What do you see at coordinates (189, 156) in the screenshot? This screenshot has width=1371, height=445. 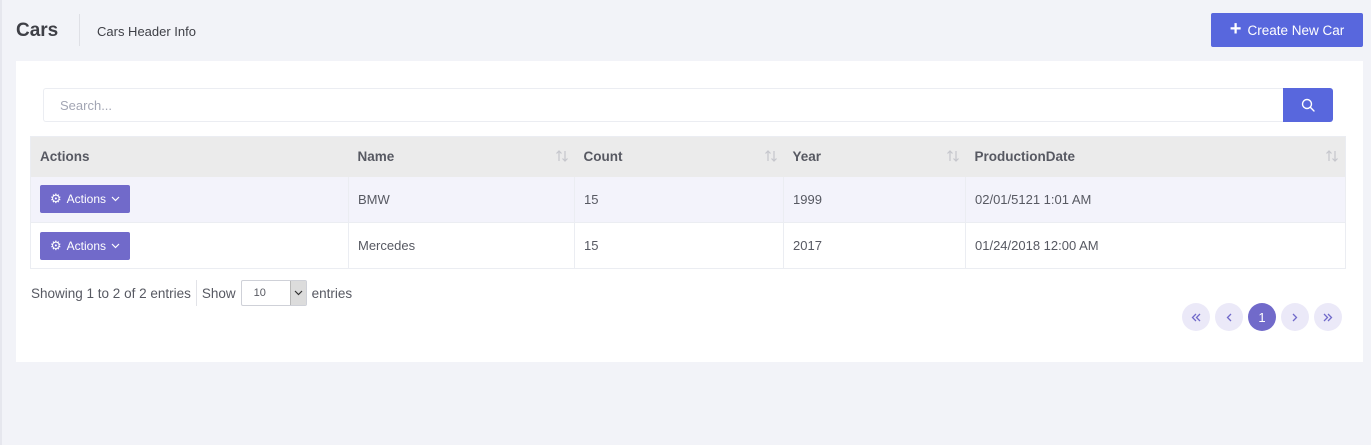 I see `column-header-actions: Actions` at bounding box center [189, 156].